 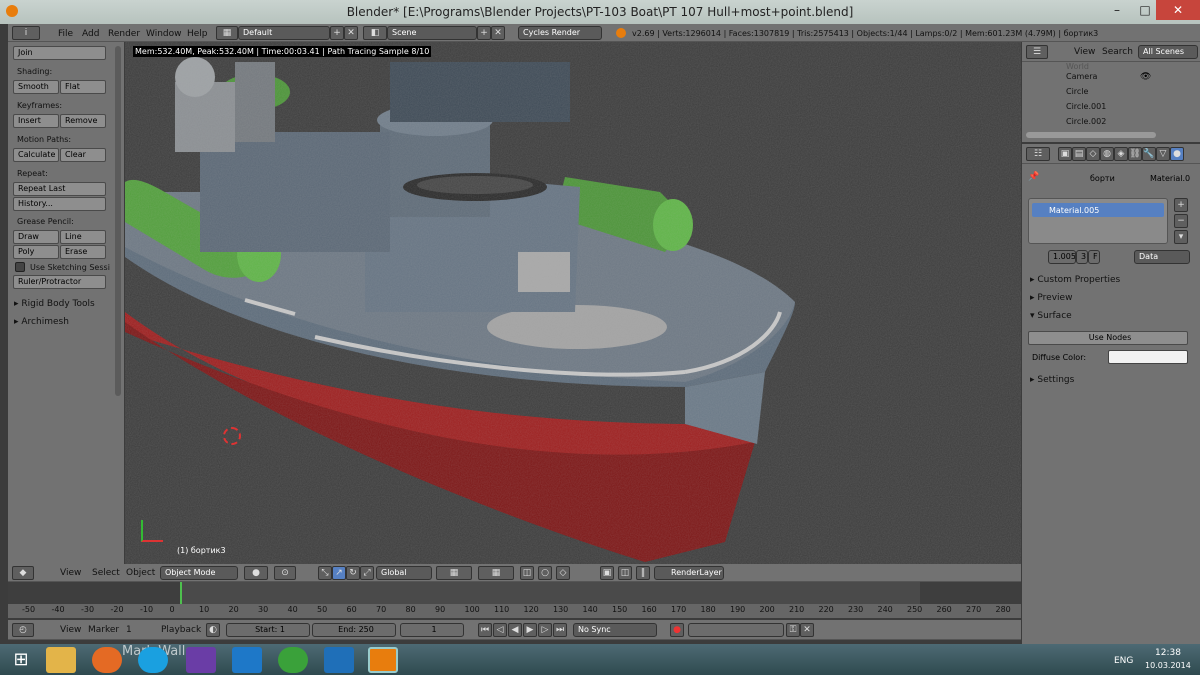 I want to click on rotate-icon: ↻, so click(x=353, y=573).